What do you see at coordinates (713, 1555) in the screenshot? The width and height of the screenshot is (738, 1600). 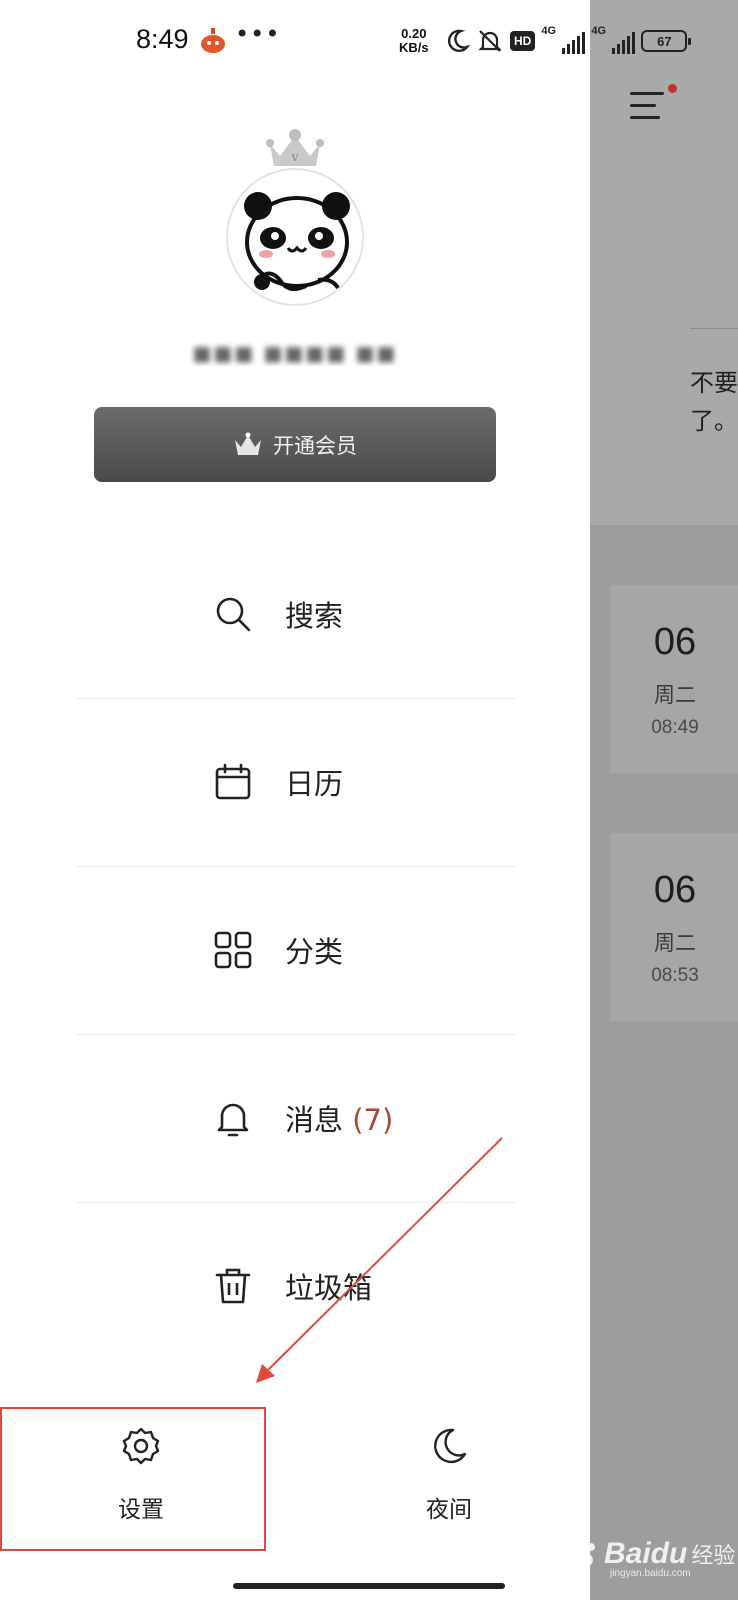 I see `watermark-suffix: 经验` at bounding box center [713, 1555].